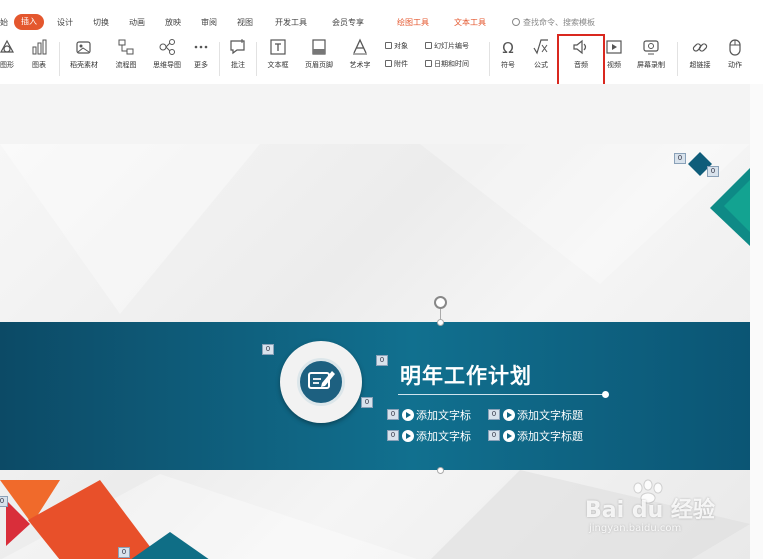 The image size is (763, 559). I want to click on tab-slideshow: 放映, so click(173, 22).